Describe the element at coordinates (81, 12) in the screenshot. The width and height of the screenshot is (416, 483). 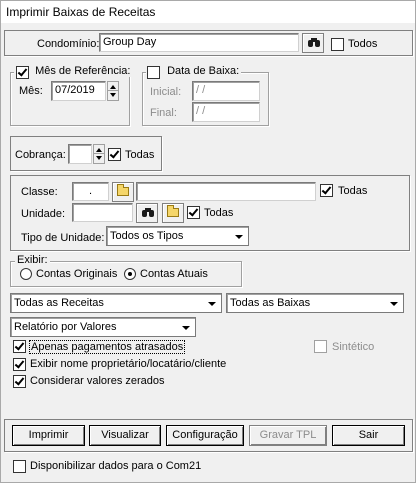
I see `window-title: Imprimir Baixas de Receitas` at that location.